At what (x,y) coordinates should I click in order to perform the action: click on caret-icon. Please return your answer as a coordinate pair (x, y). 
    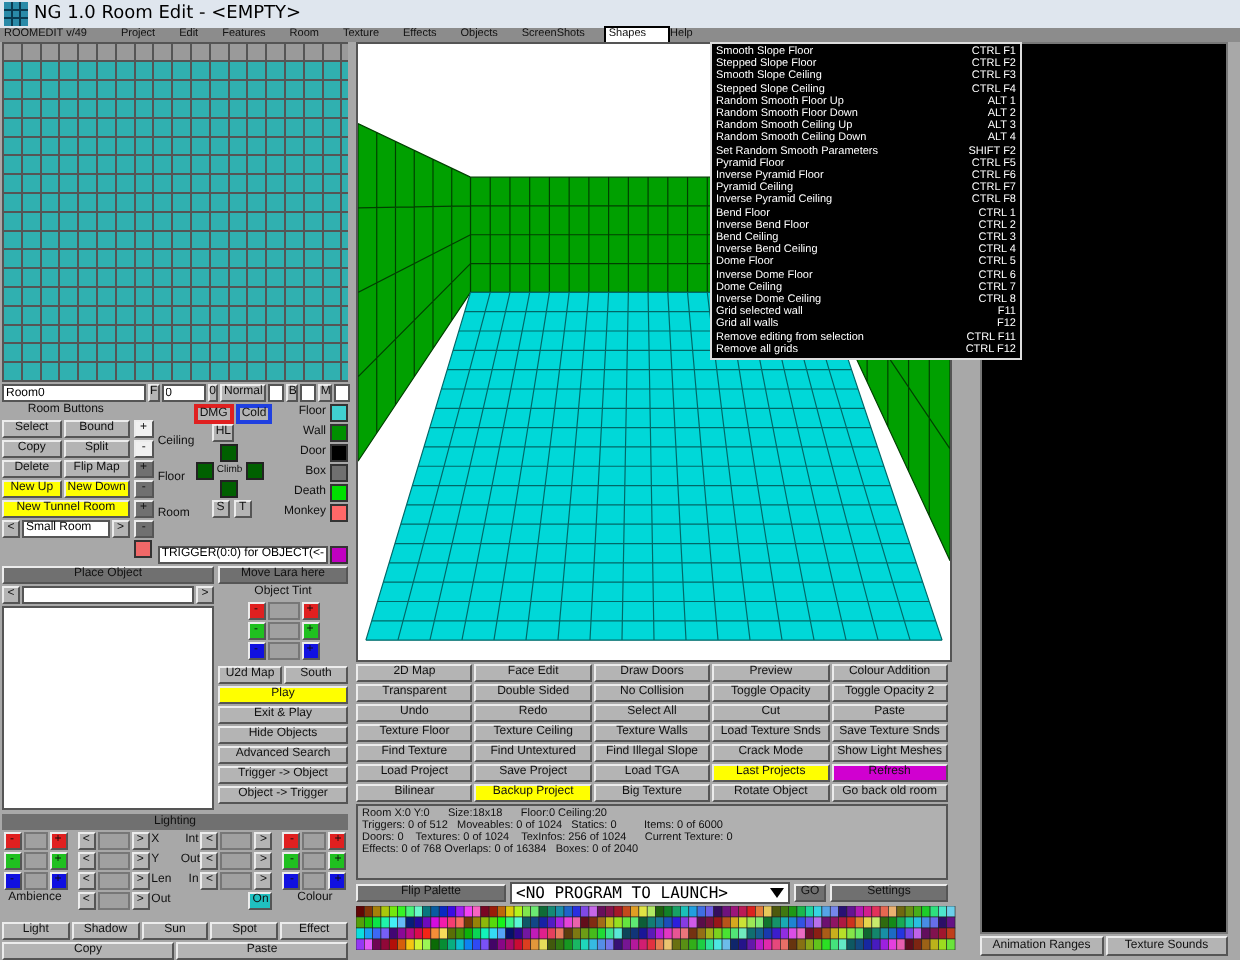
    Looking at the image, I should click on (777, 893).